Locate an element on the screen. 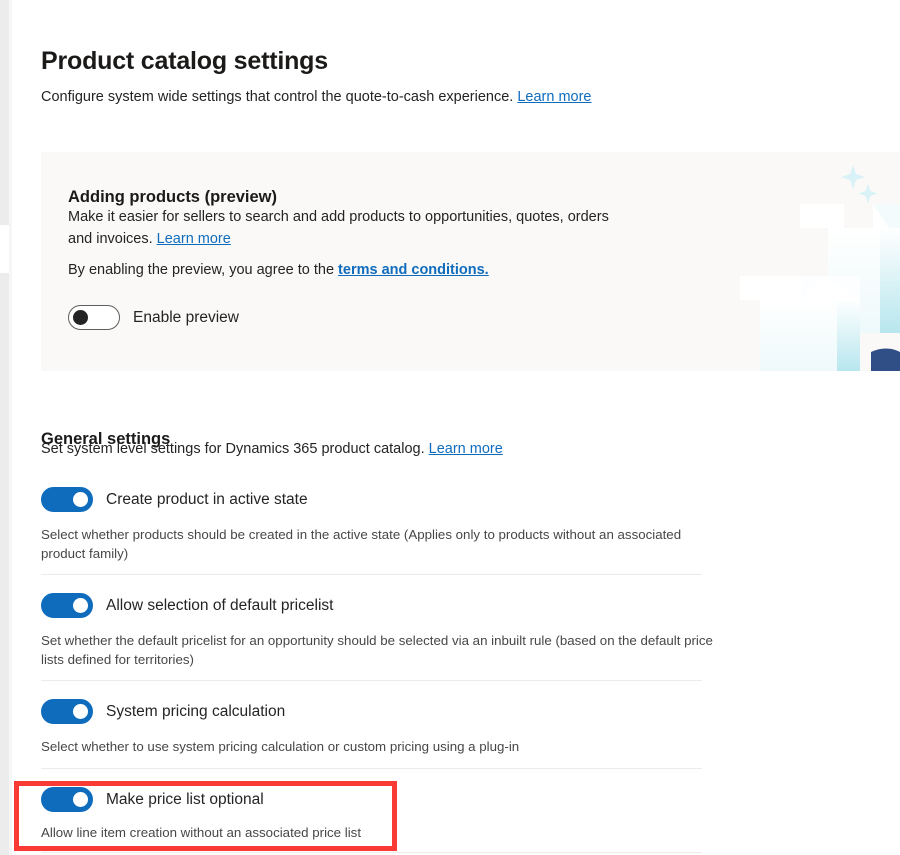 This screenshot has width=900, height=855. allow-selection-of-default-pricelist-toggle is located at coordinates (67, 605).